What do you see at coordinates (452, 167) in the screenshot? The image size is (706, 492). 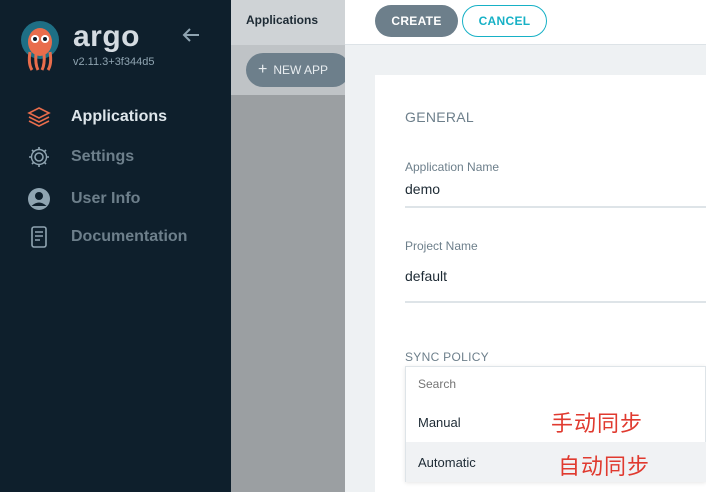 I see `app-name-label: Application Name` at bounding box center [452, 167].